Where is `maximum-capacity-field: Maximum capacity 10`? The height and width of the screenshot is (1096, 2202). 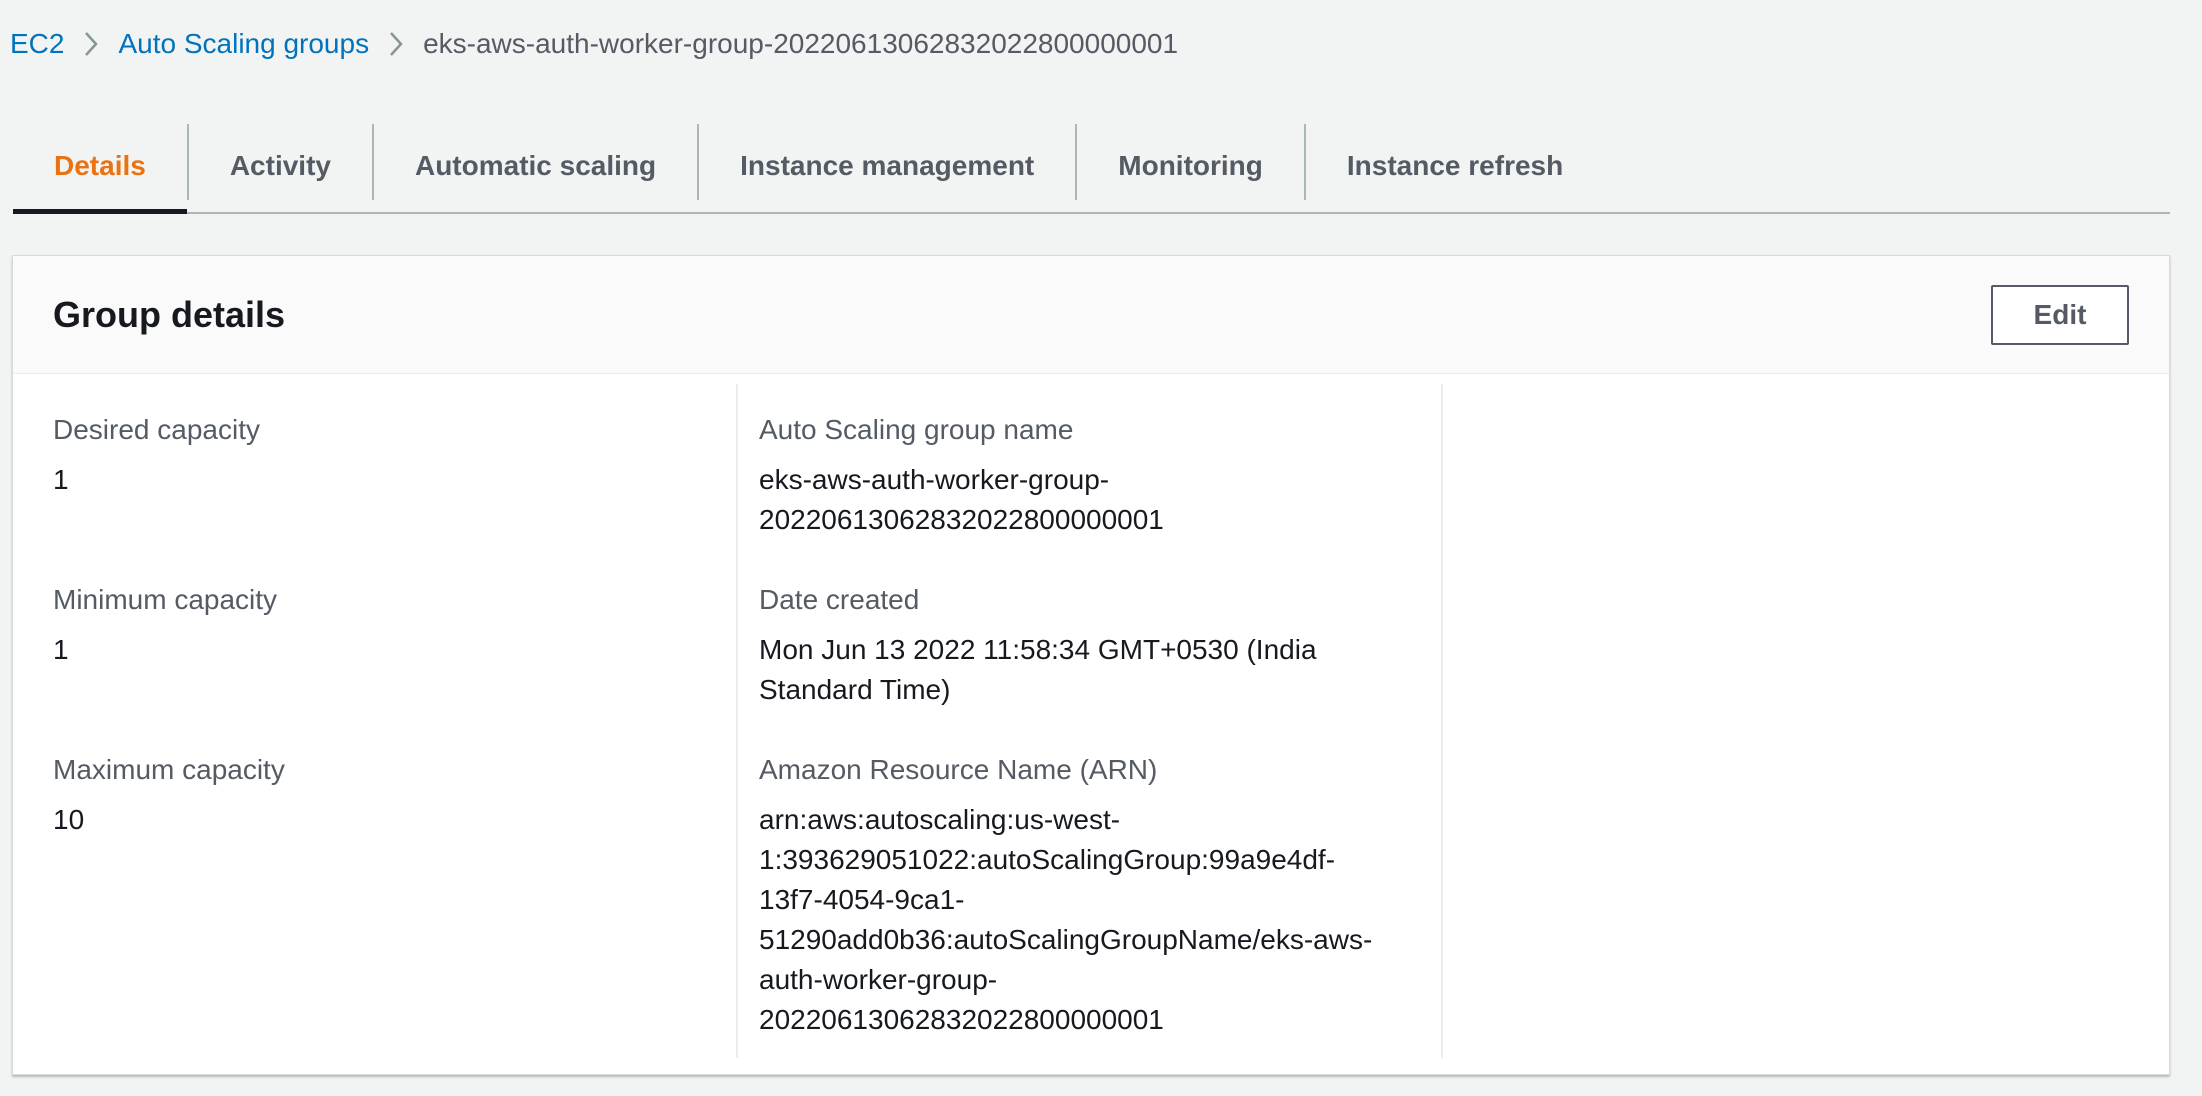
maximum-capacity-field: Maximum capacity 10 is located at coordinates (394, 835).